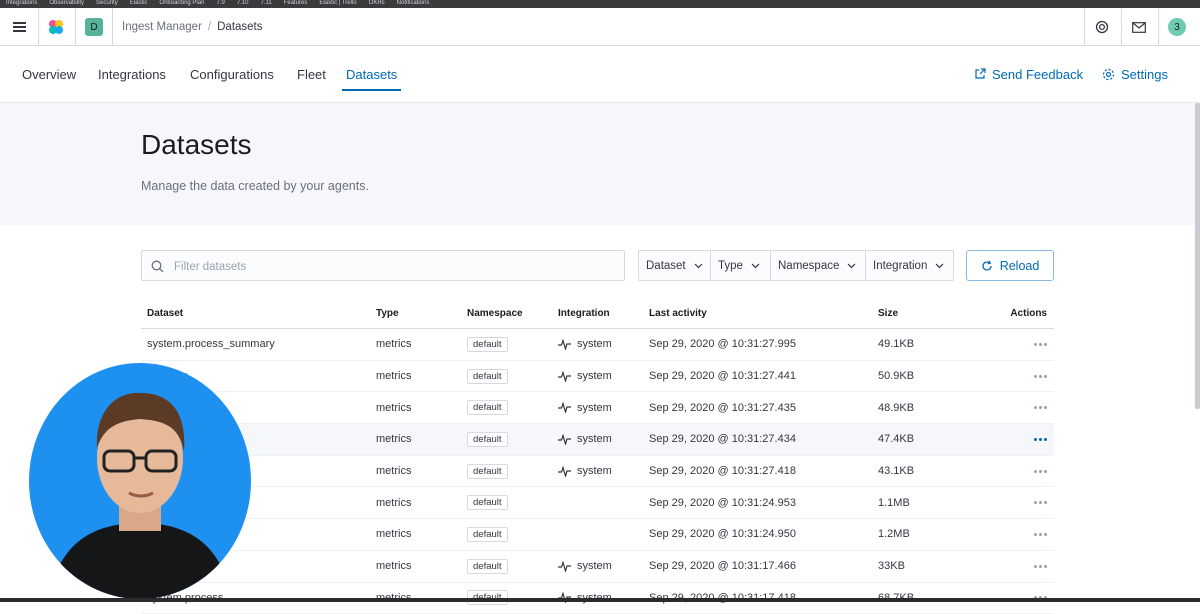 The image size is (1200, 614). Describe the element at coordinates (394, 266) in the screenshot. I see `search-input` at that location.